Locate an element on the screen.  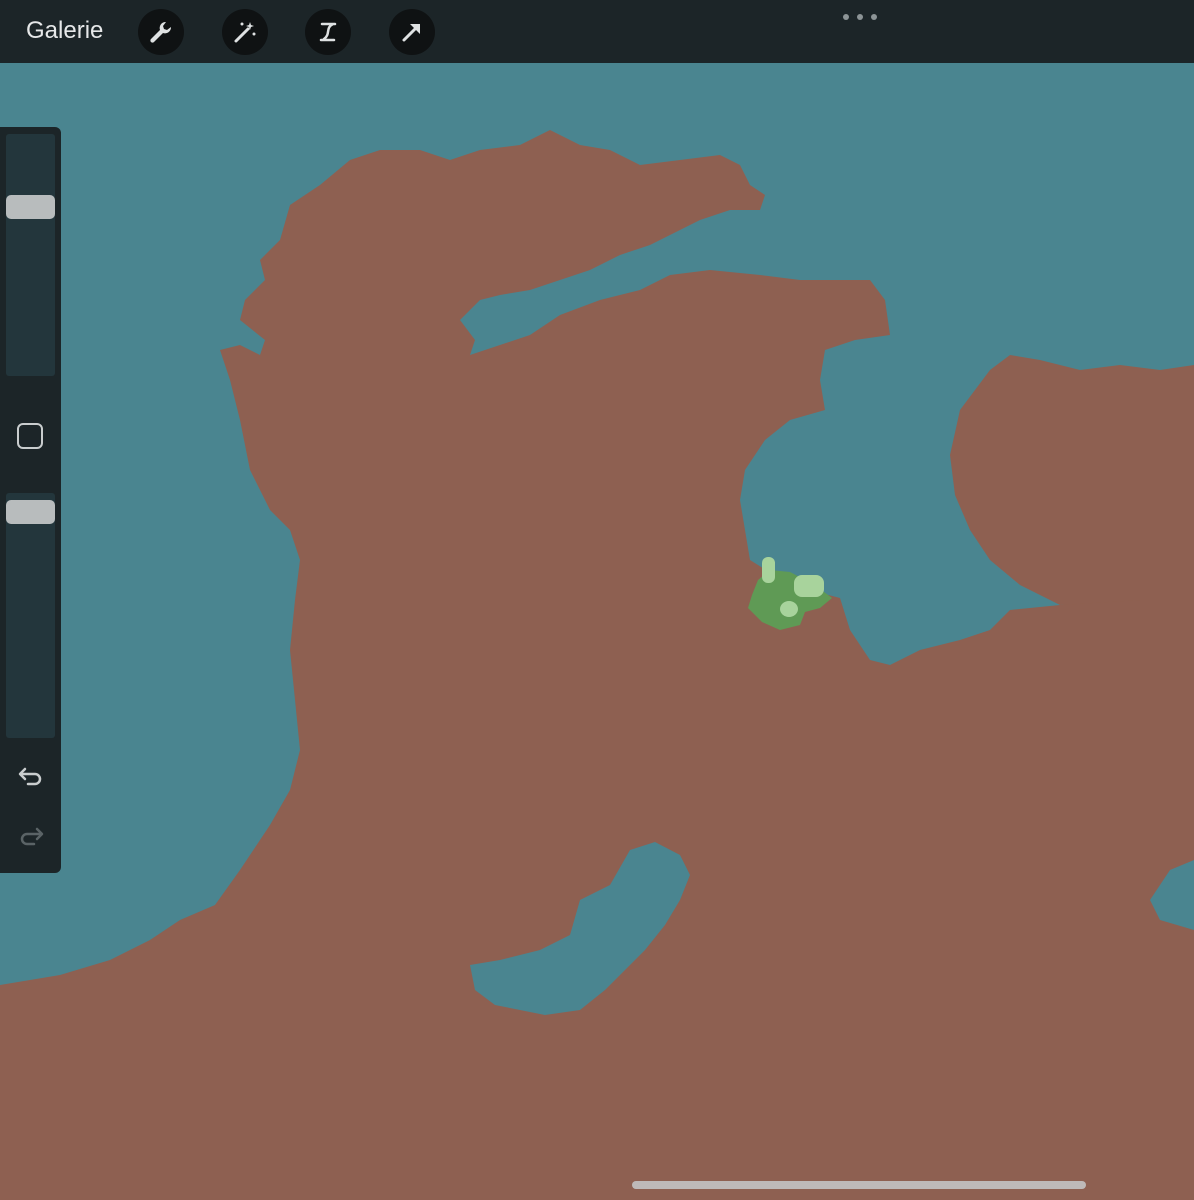
selection-button is located at coordinates (328, 32).